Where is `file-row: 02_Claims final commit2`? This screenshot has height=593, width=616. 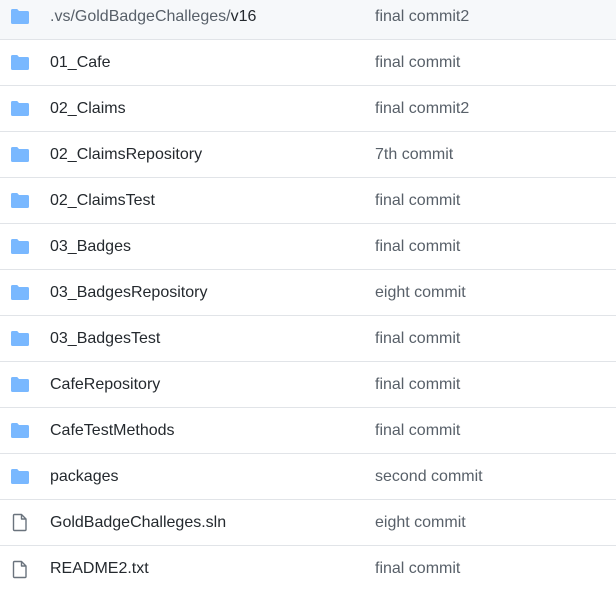 file-row: 02_Claims final commit2 is located at coordinates (308, 109).